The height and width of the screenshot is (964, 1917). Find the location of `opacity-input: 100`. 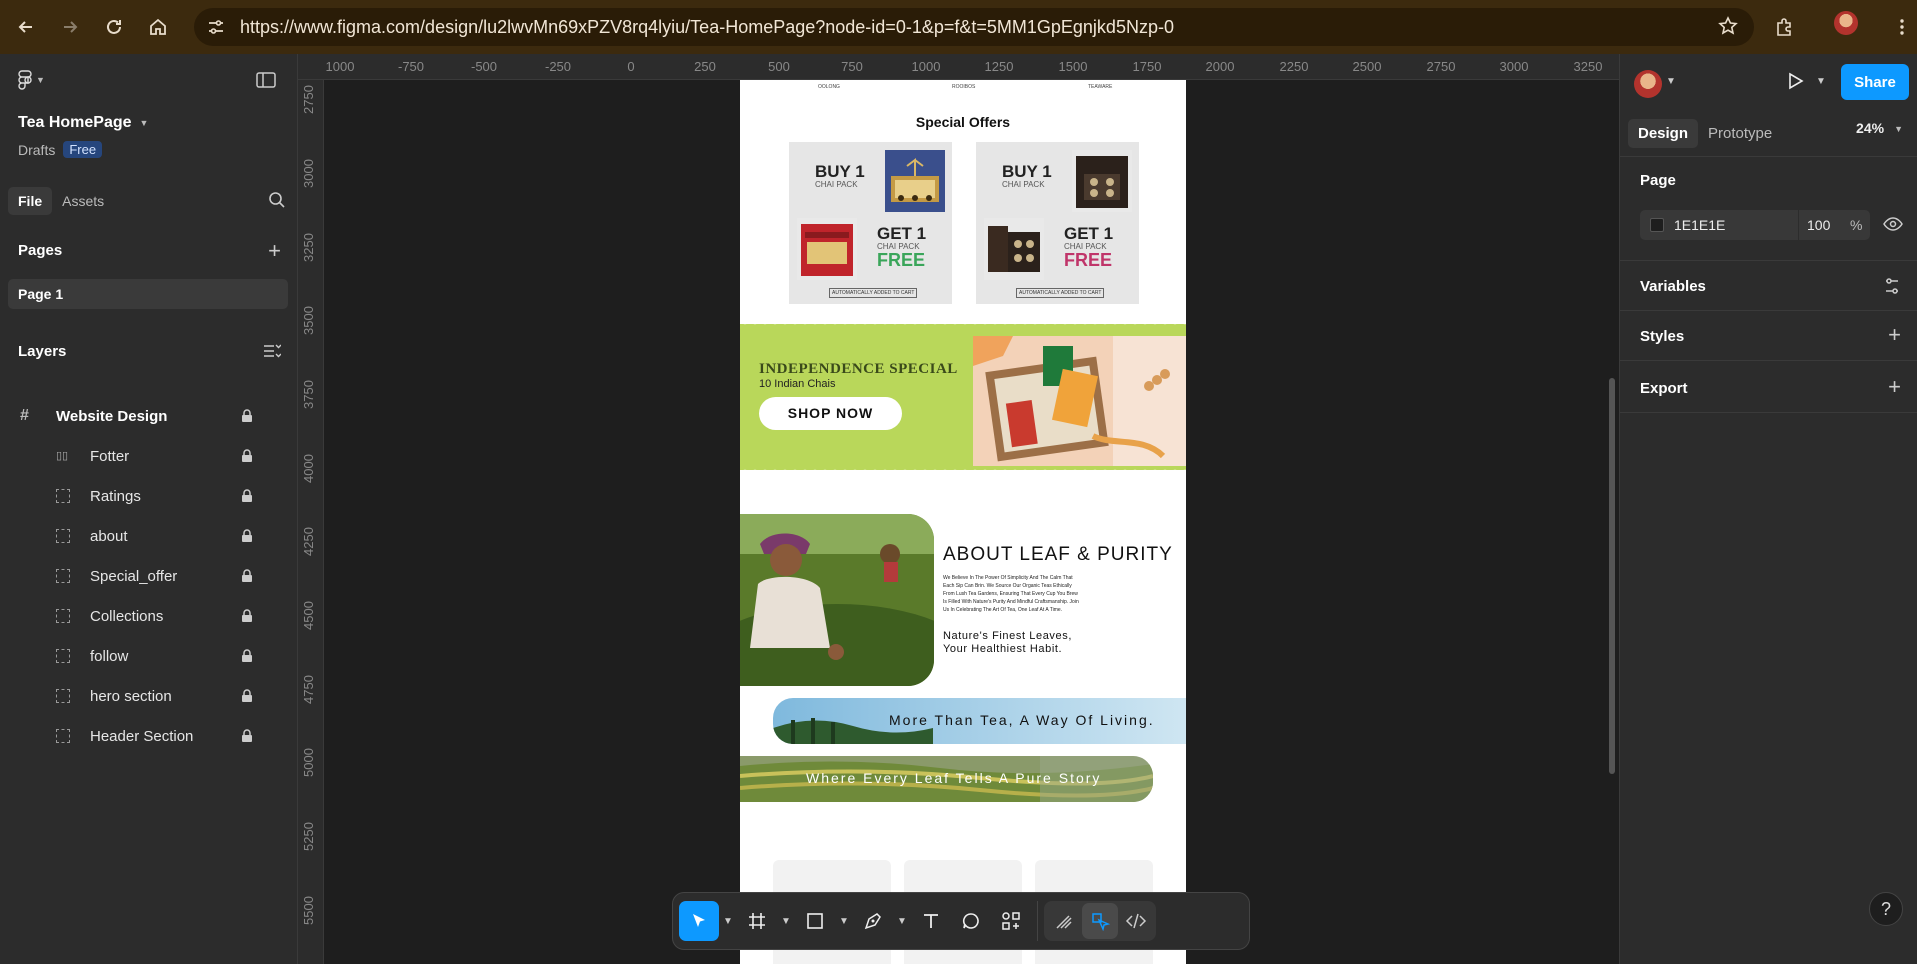

opacity-input: 100 is located at coordinates (1822, 225).